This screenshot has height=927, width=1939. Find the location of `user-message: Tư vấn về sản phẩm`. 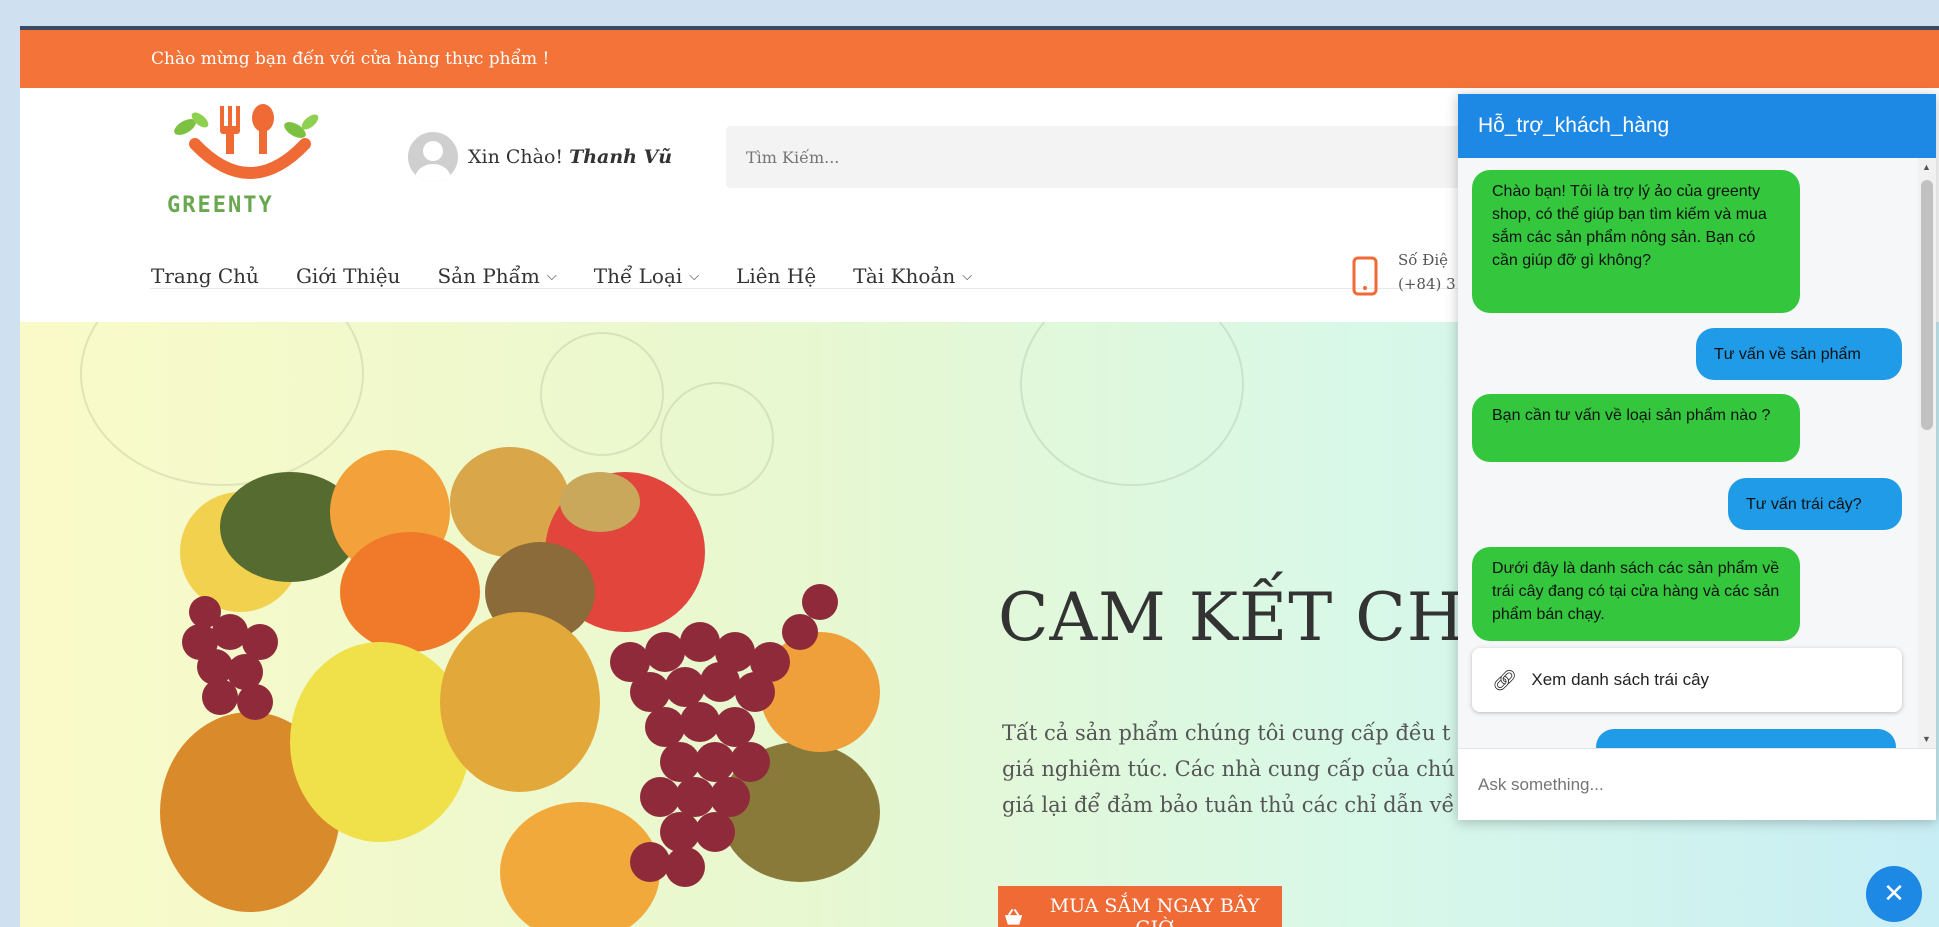

user-message: Tư vấn về sản phẩm is located at coordinates (1799, 354).